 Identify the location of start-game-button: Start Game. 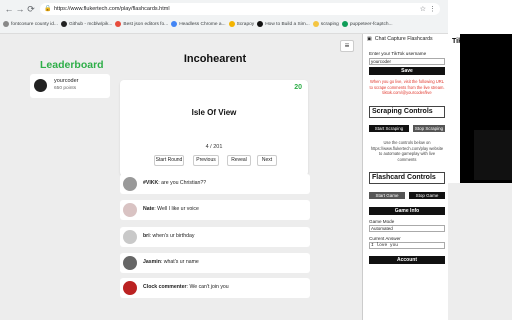
(387, 195).